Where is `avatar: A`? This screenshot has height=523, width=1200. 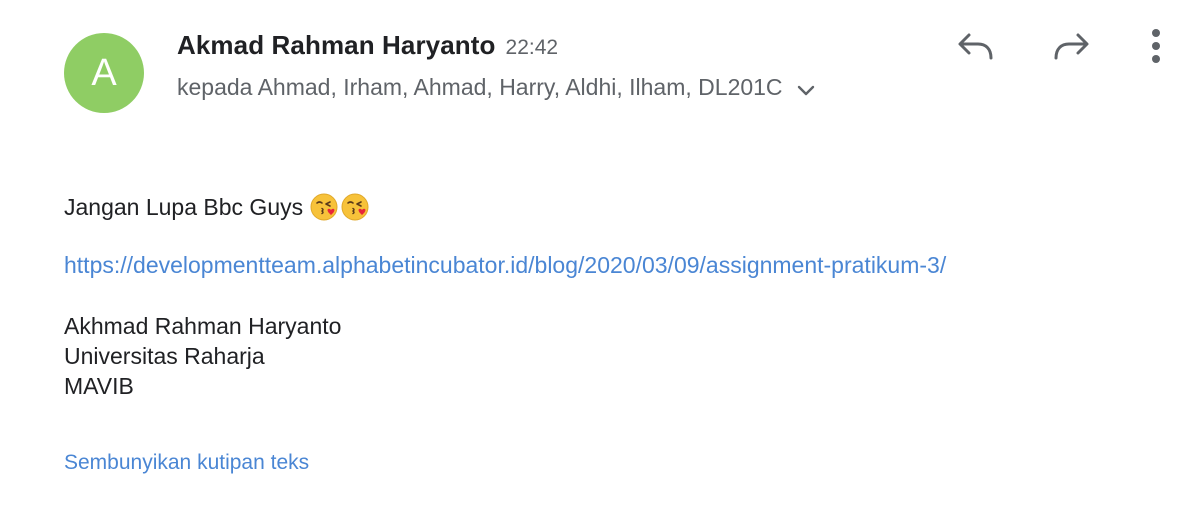 avatar: A is located at coordinates (104, 73).